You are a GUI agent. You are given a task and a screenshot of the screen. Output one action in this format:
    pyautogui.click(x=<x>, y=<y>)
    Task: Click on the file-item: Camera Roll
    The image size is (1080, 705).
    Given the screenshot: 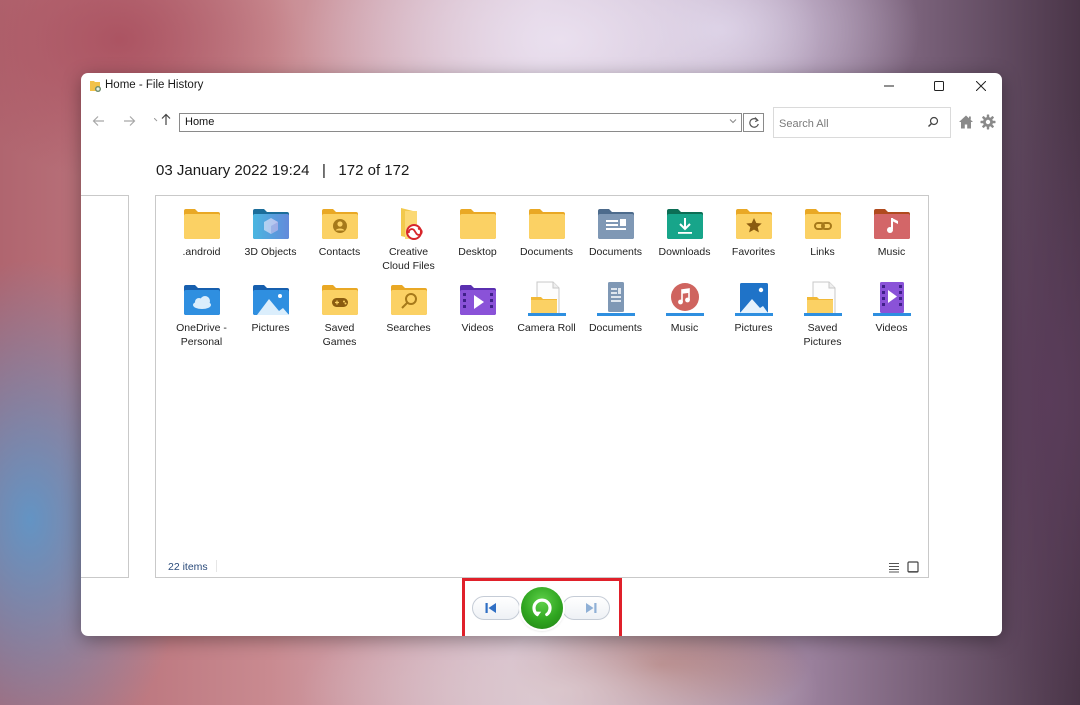 What is the action you would take?
    pyautogui.click(x=546, y=319)
    